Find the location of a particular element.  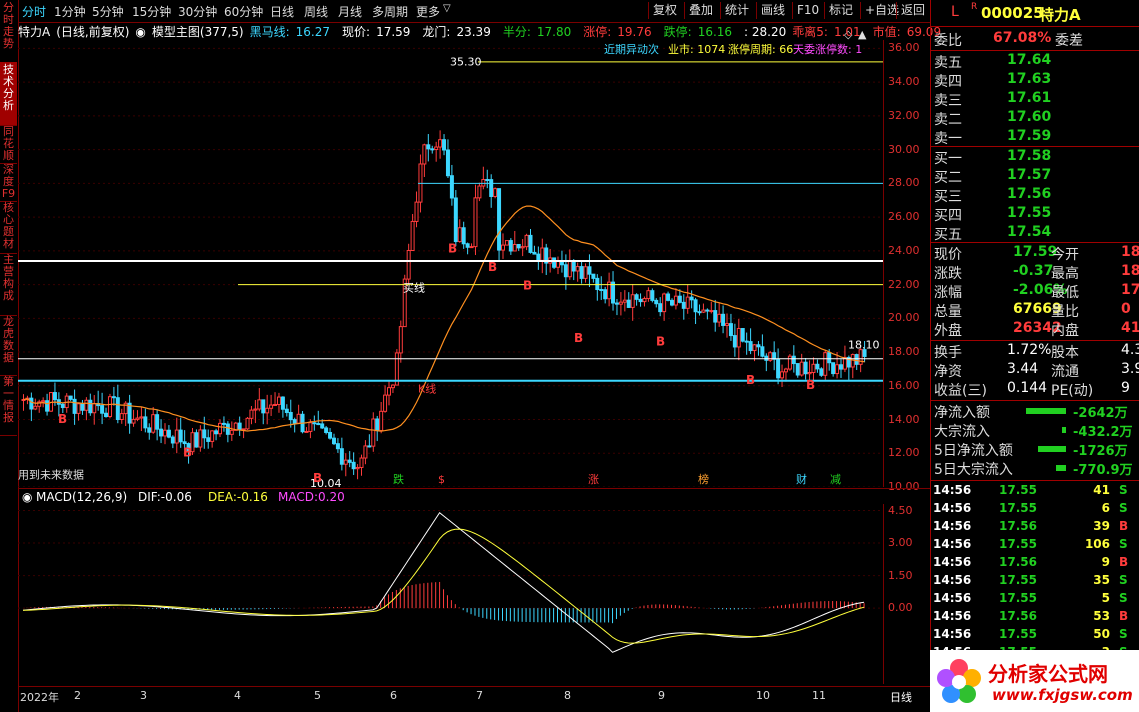

ask-price: 17.59 is located at coordinates (1029, 136).